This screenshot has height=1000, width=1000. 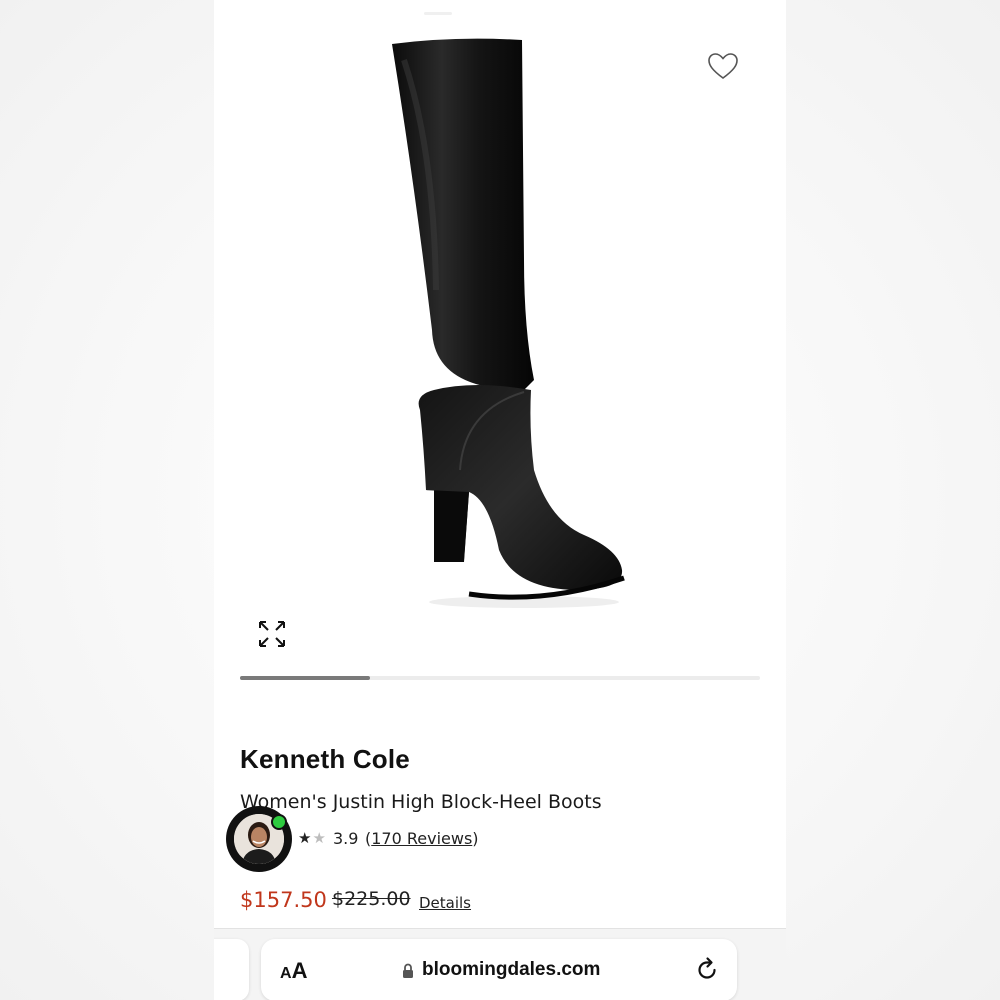 I want to click on expand-arrows-icon, so click(x=272, y=634).